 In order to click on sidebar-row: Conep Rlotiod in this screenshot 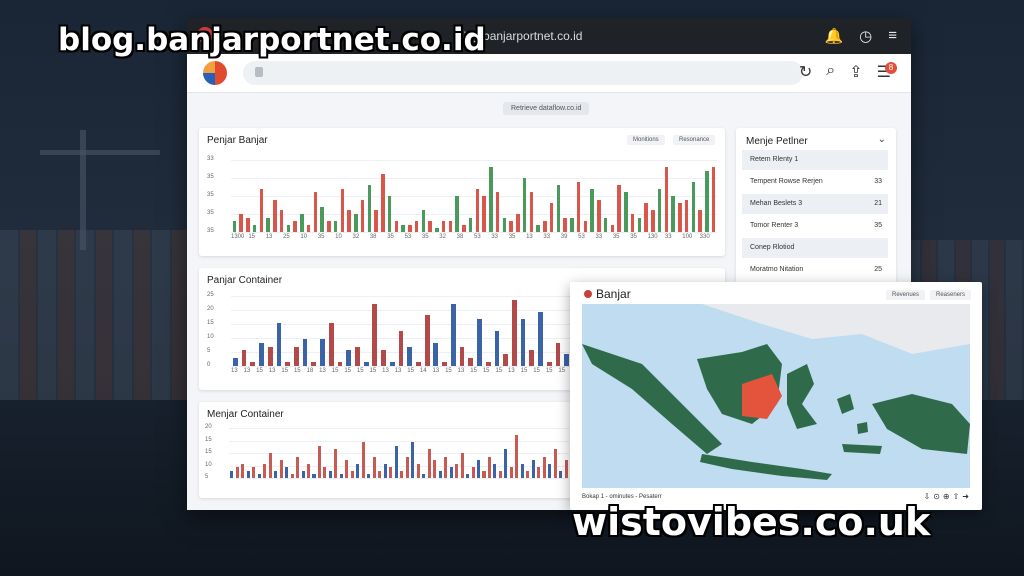, I will do `click(815, 248)`.